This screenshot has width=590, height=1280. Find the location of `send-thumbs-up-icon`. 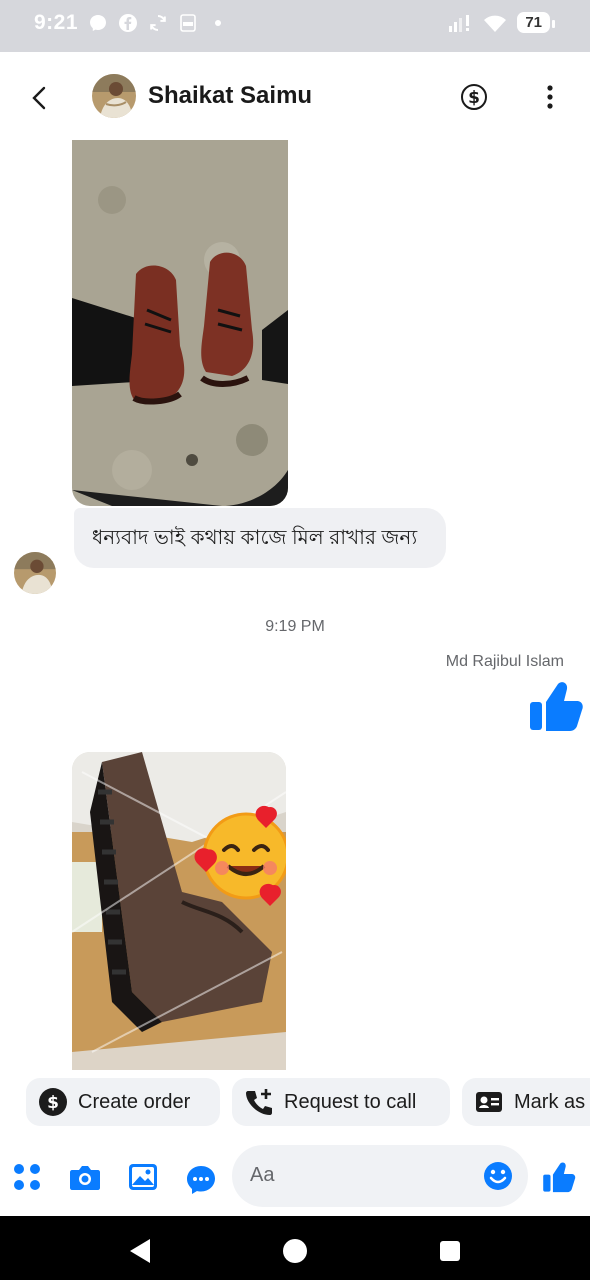

send-thumbs-up-icon is located at coordinates (559, 1177).